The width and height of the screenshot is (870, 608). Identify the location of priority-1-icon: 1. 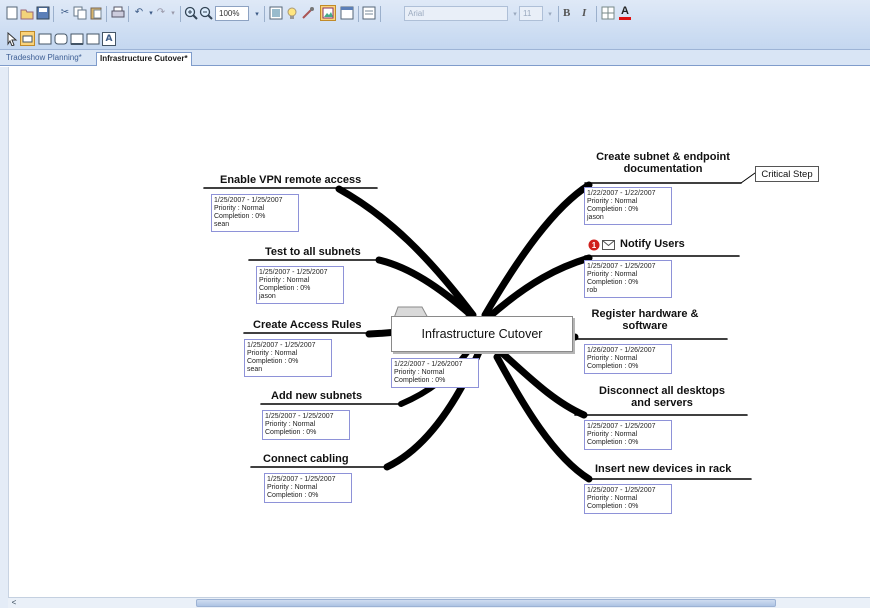
(594, 245).